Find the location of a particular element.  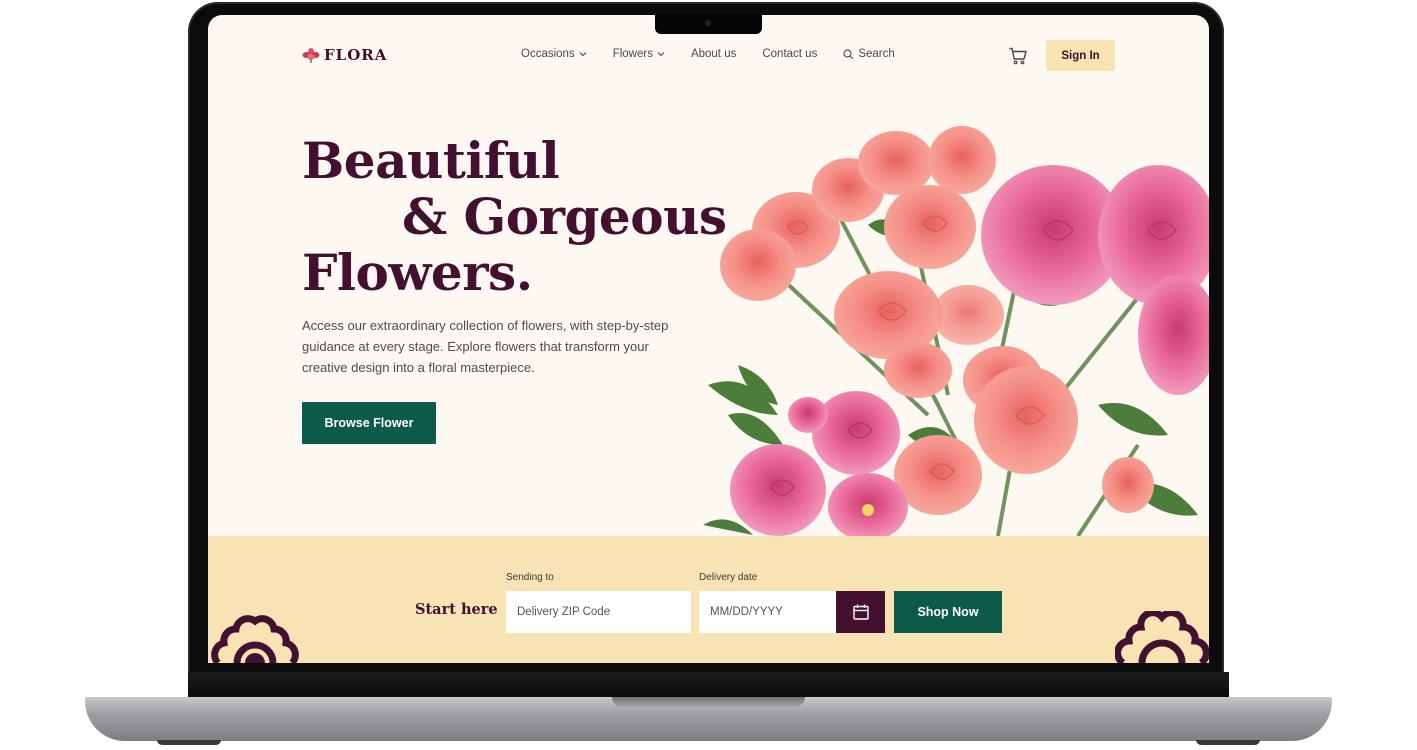

sending-to-label: Sending to is located at coordinates (530, 577).